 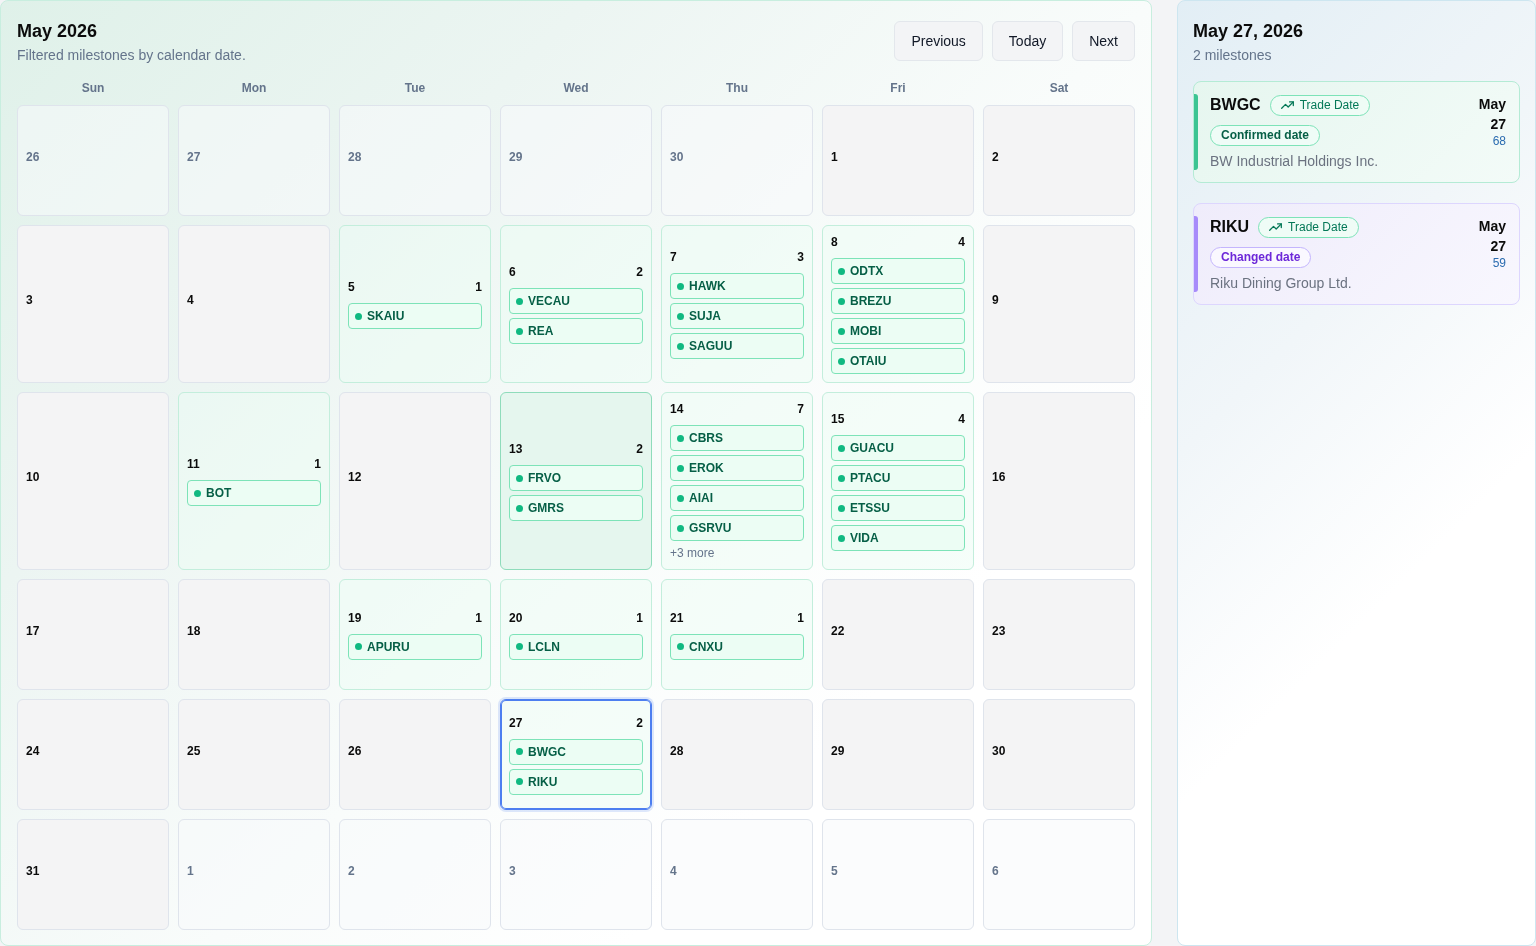 What do you see at coordinates (131, 55) in the screenshot?
I see `calendar-subtitle: Filtered milestones by calendar date.` at bounding box center [131, 55].